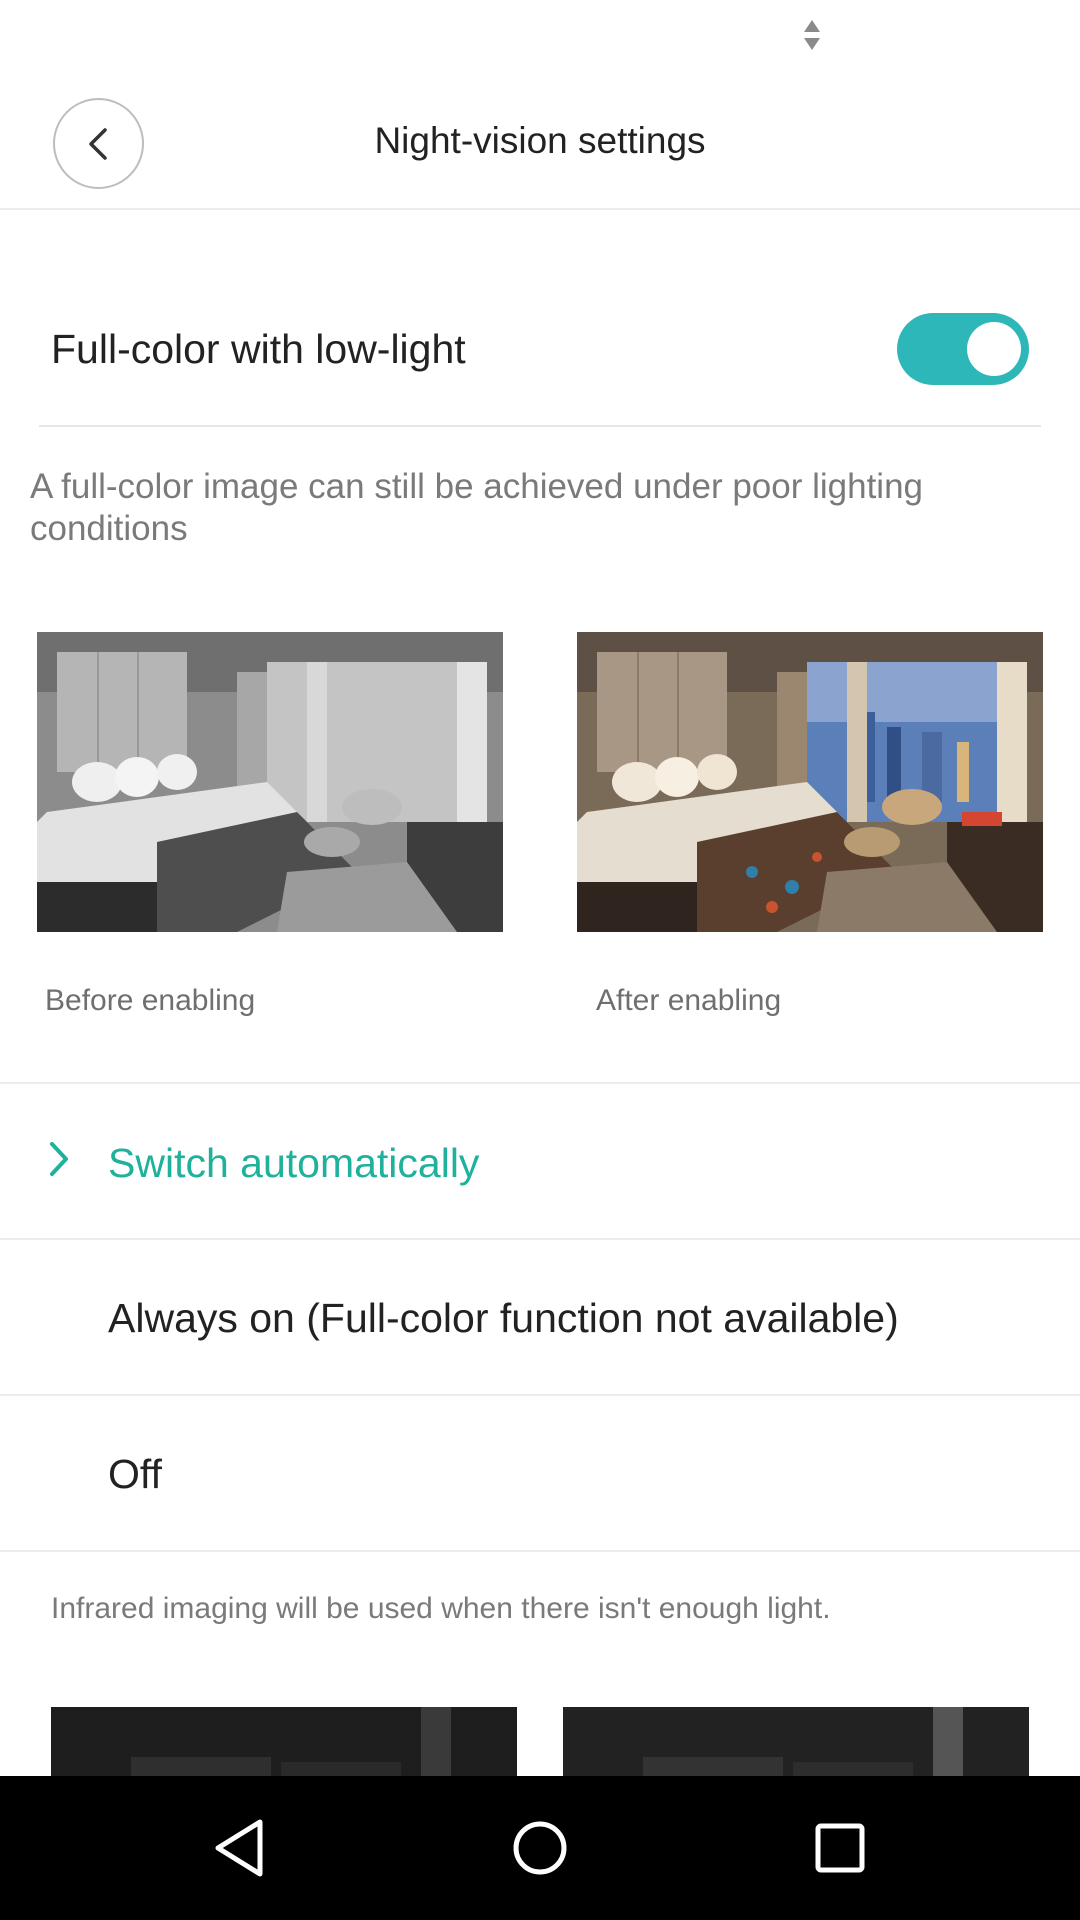 The height and width of the screenshot is (1920, 1080). Describe the element at coordinates (810, 782) in the screenshot. I see `after-preview-image` at that location.